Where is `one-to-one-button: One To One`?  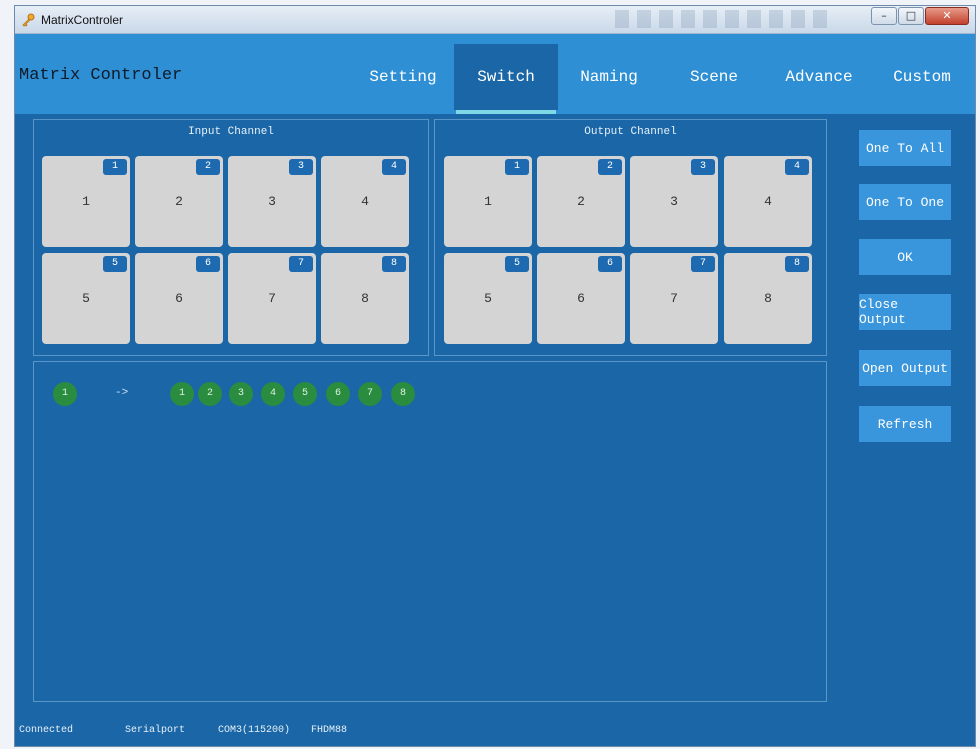
one-to-one-button: One To One is located at coordinates (905, 202).